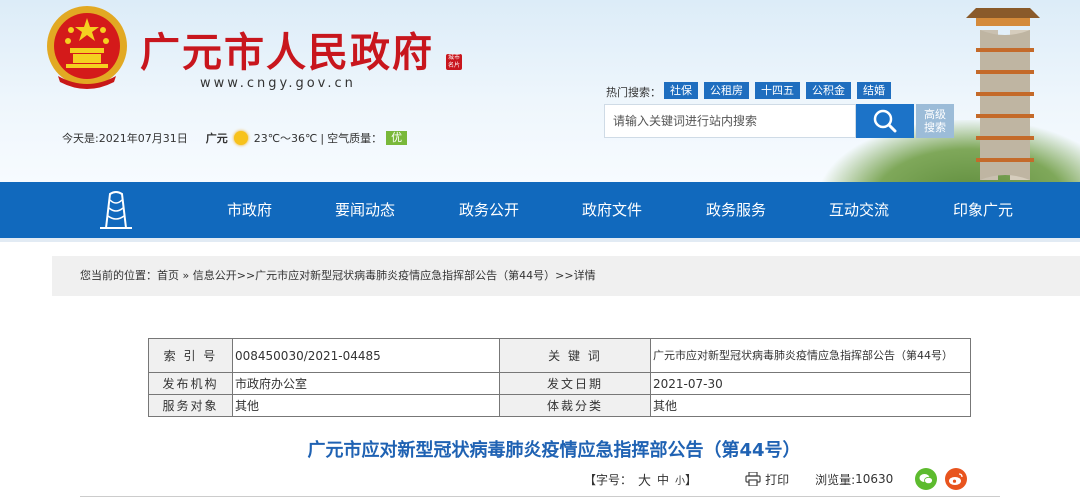 The width and height of the screenshot is (1080, 502). Describe the element at coordinates (540, 496) in the screenshot. I see `content-divider` at that location.